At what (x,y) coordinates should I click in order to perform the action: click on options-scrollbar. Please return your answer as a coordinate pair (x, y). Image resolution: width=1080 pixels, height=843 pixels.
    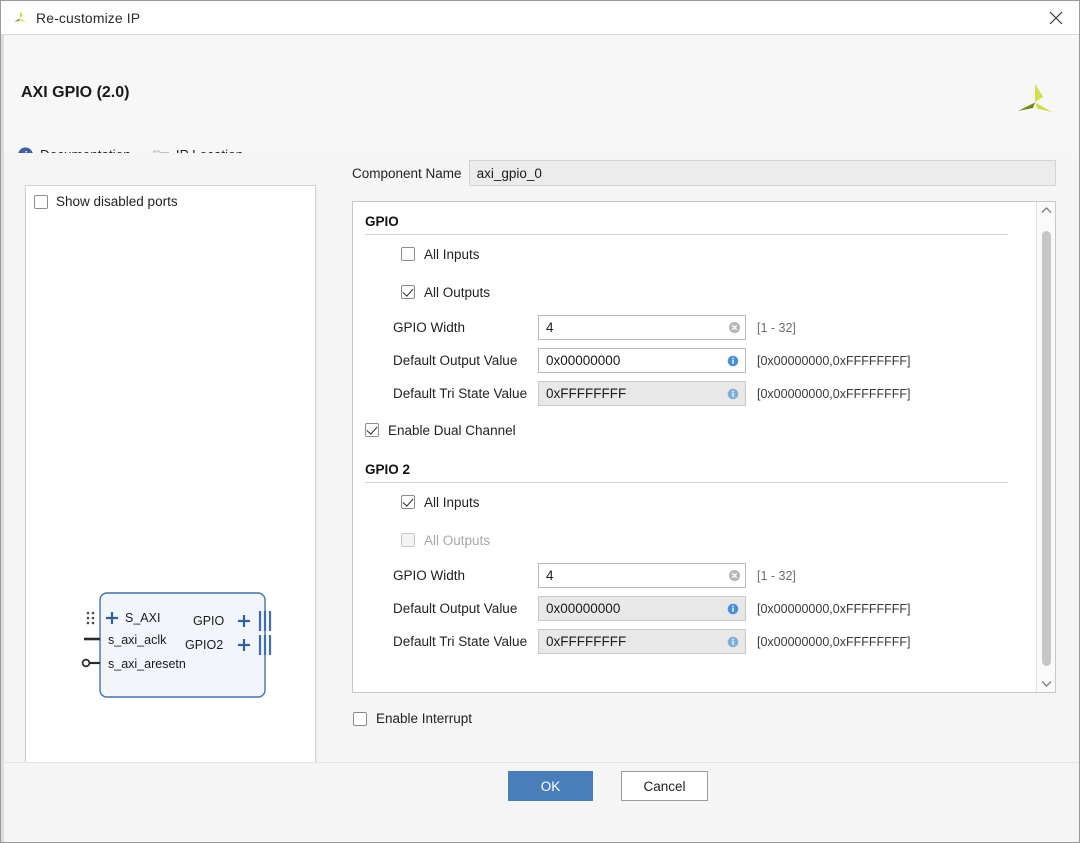
    Looking at the image, I should click on (1045, 447).